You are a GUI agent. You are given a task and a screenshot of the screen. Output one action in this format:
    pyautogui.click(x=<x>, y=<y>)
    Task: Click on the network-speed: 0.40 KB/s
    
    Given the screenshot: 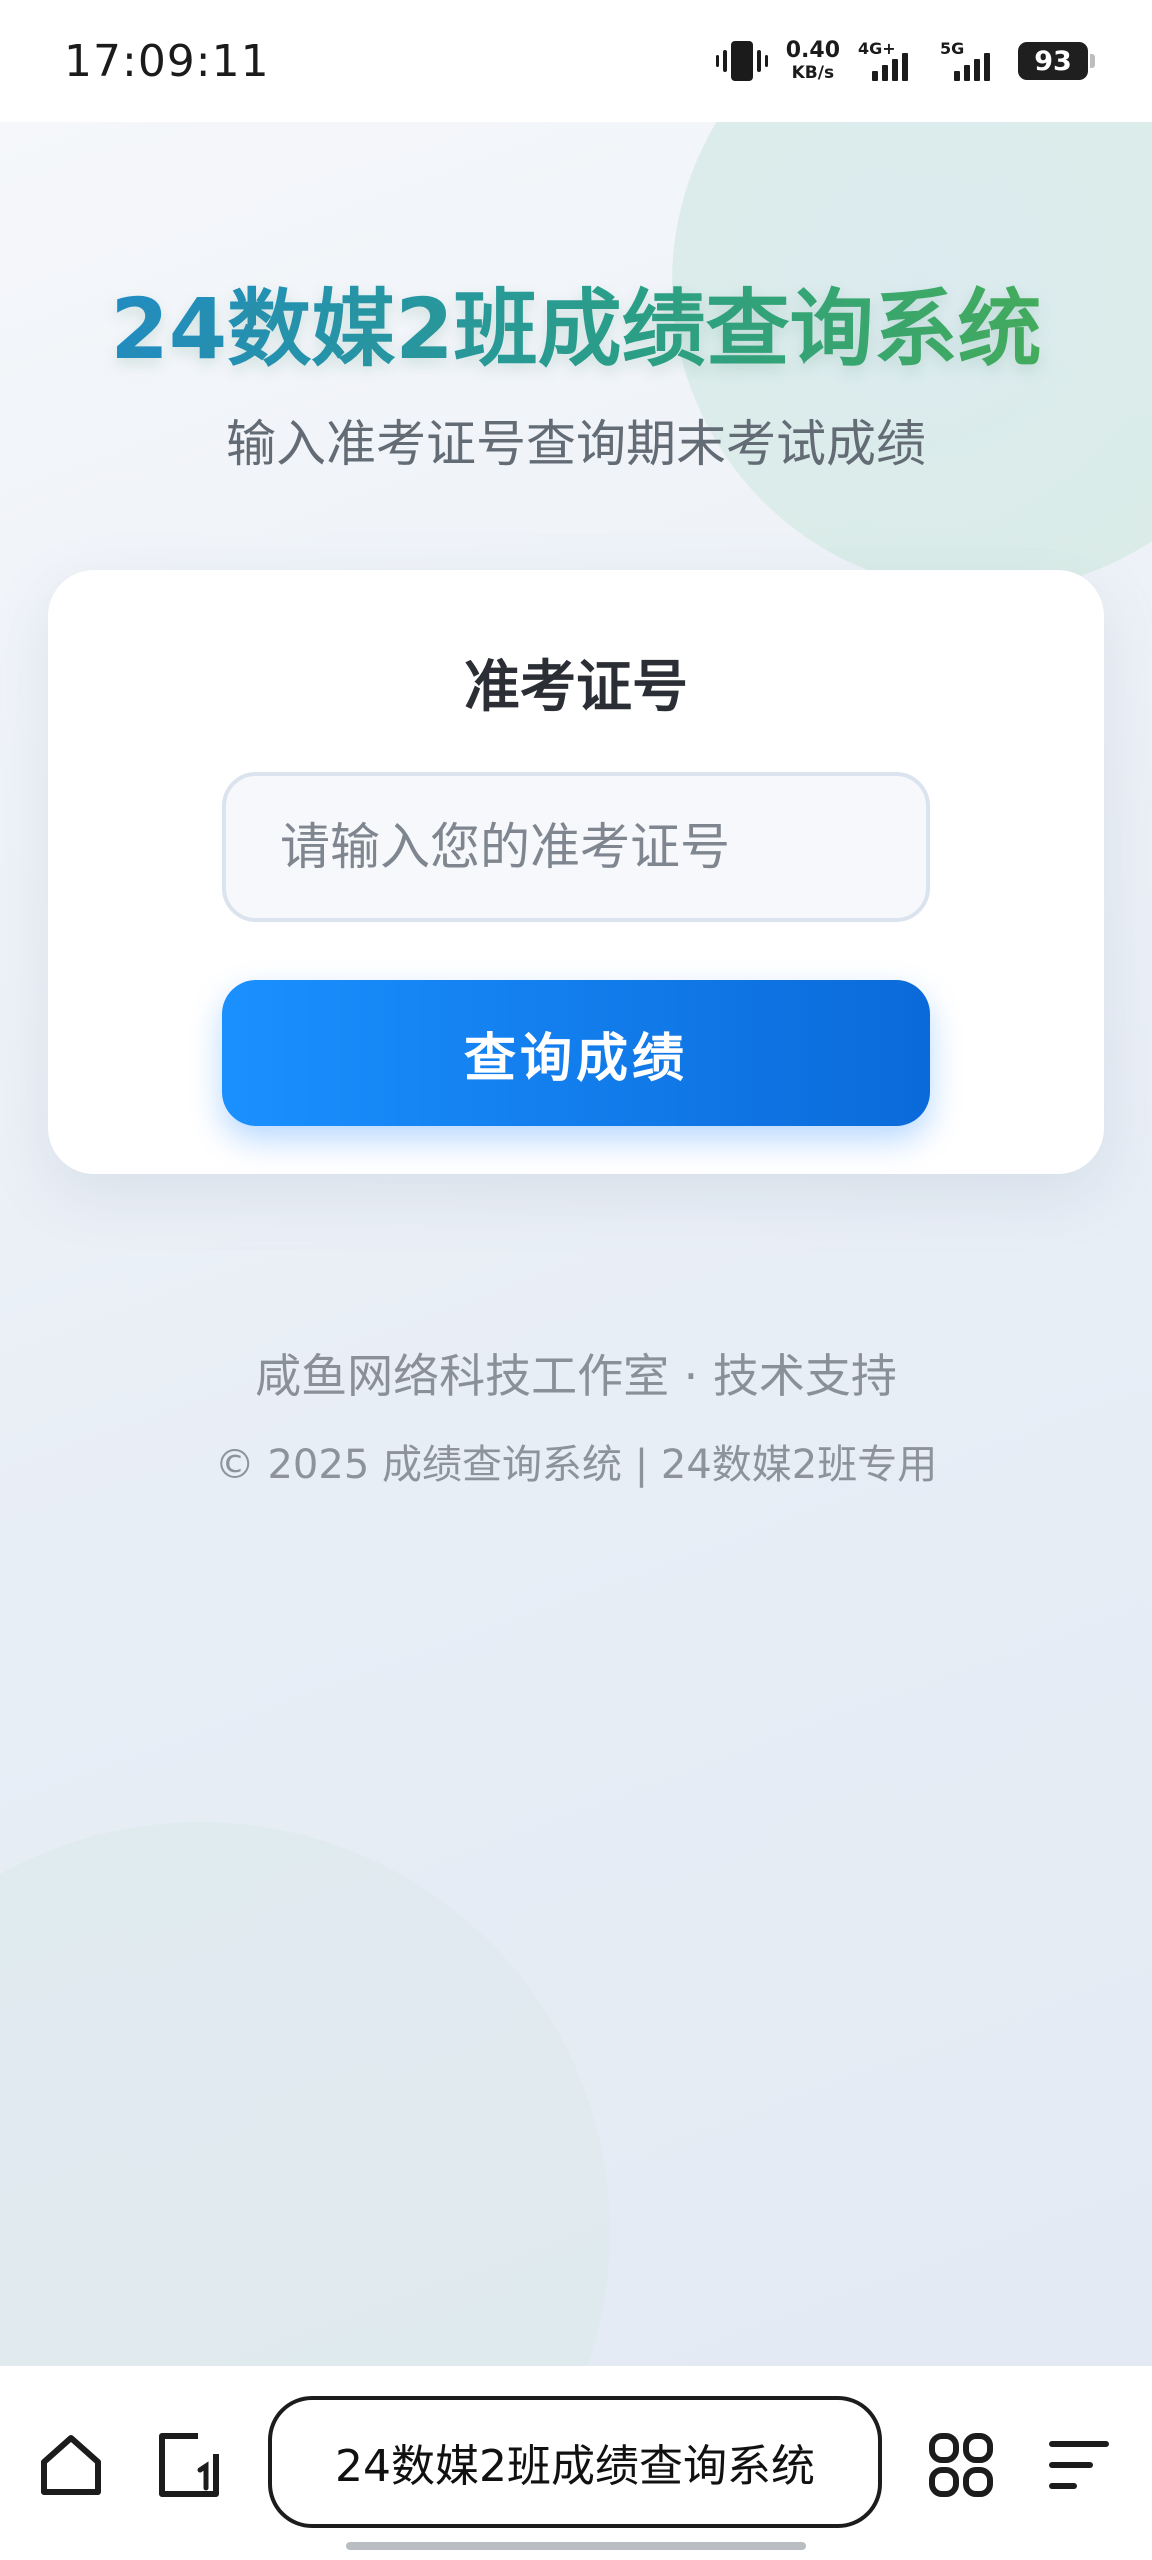 What is the action you would take?
    pyautogui.click(x=813, y=61)
    